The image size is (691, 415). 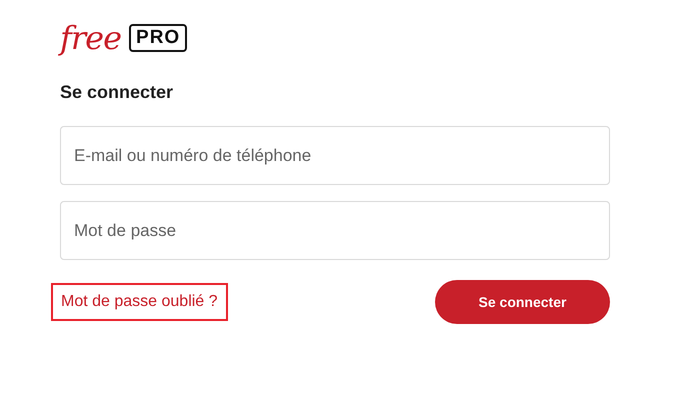 What do you see at coordinates (117, 92) in the screenshot?
I see `form-title: Se connecter` at bounding box center [117, 92].